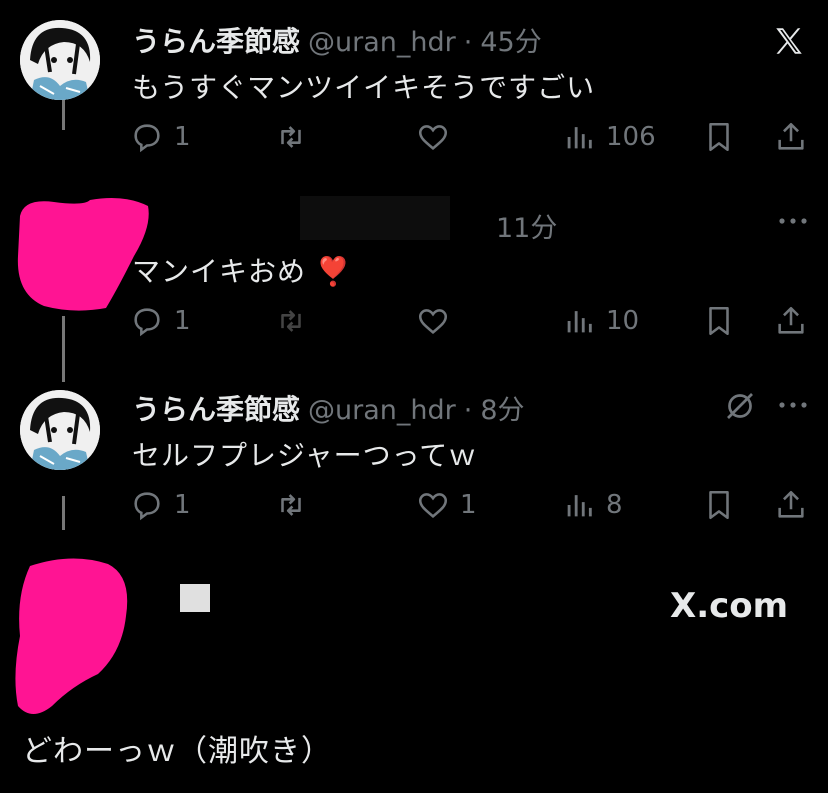 This screenshot has height=793, width=828. What do you see at coordinates (242, 271) in the screenshot?
I see `tweet-text: マンイキおめ ❣️` at bounding box center [242, 271].